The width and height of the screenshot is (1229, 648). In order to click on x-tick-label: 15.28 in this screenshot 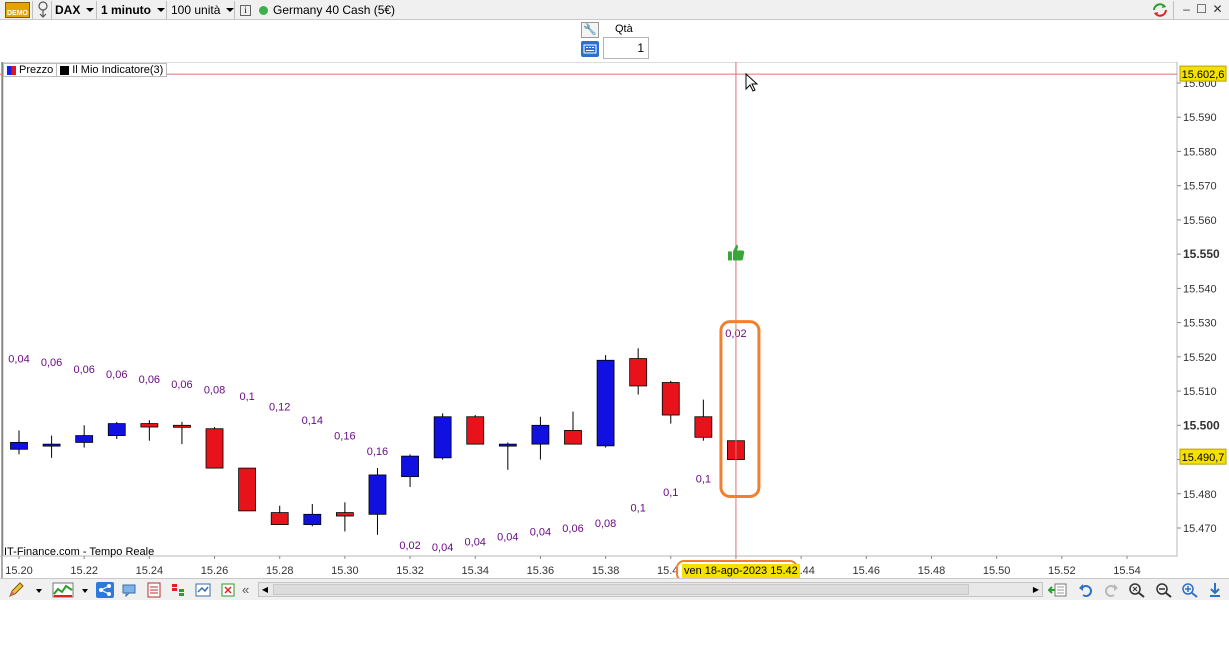, I will do `click(280, 571)`.